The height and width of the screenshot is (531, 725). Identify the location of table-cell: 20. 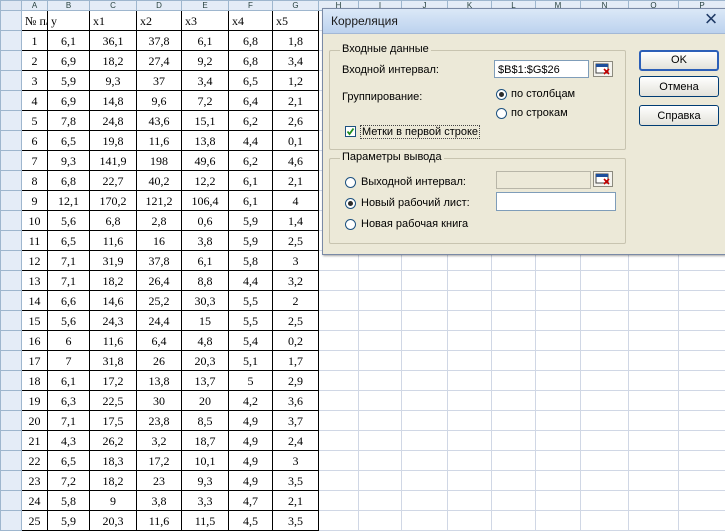
(35, 421).